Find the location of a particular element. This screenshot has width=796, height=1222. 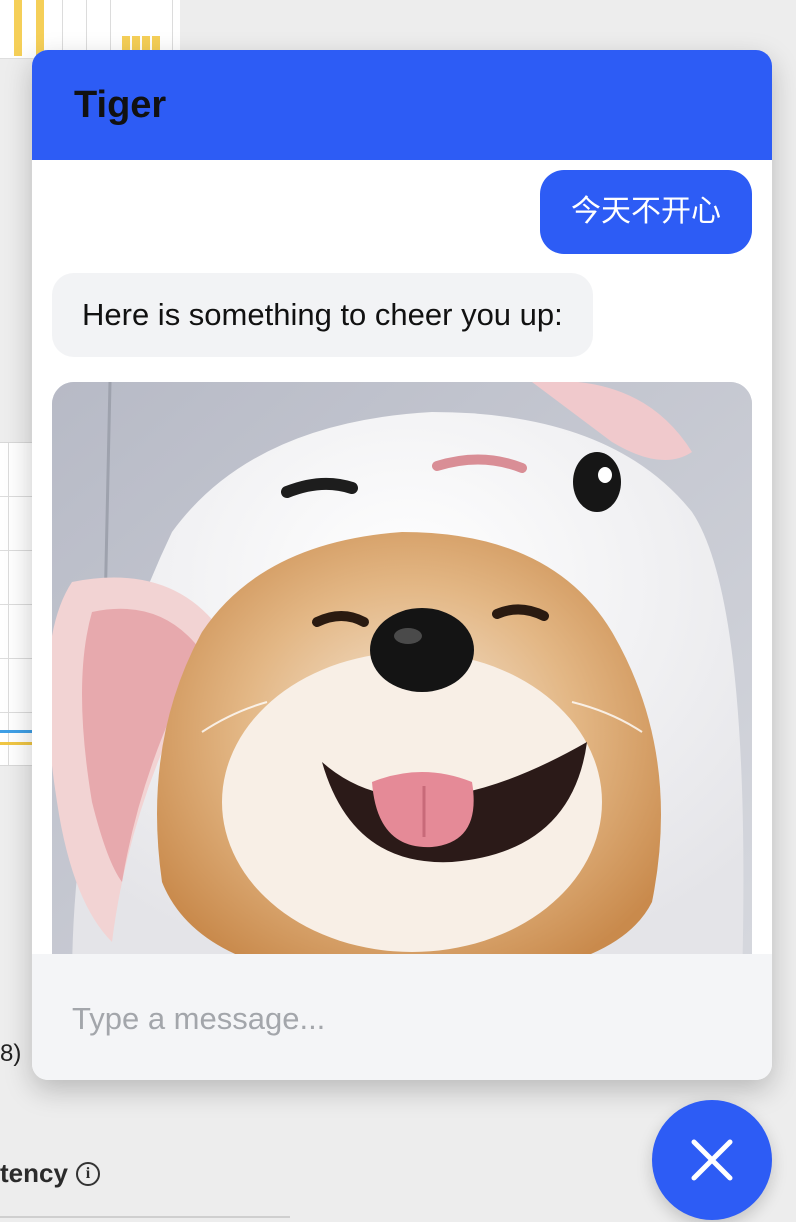

message-composer is located at coordinates (402, 1017).